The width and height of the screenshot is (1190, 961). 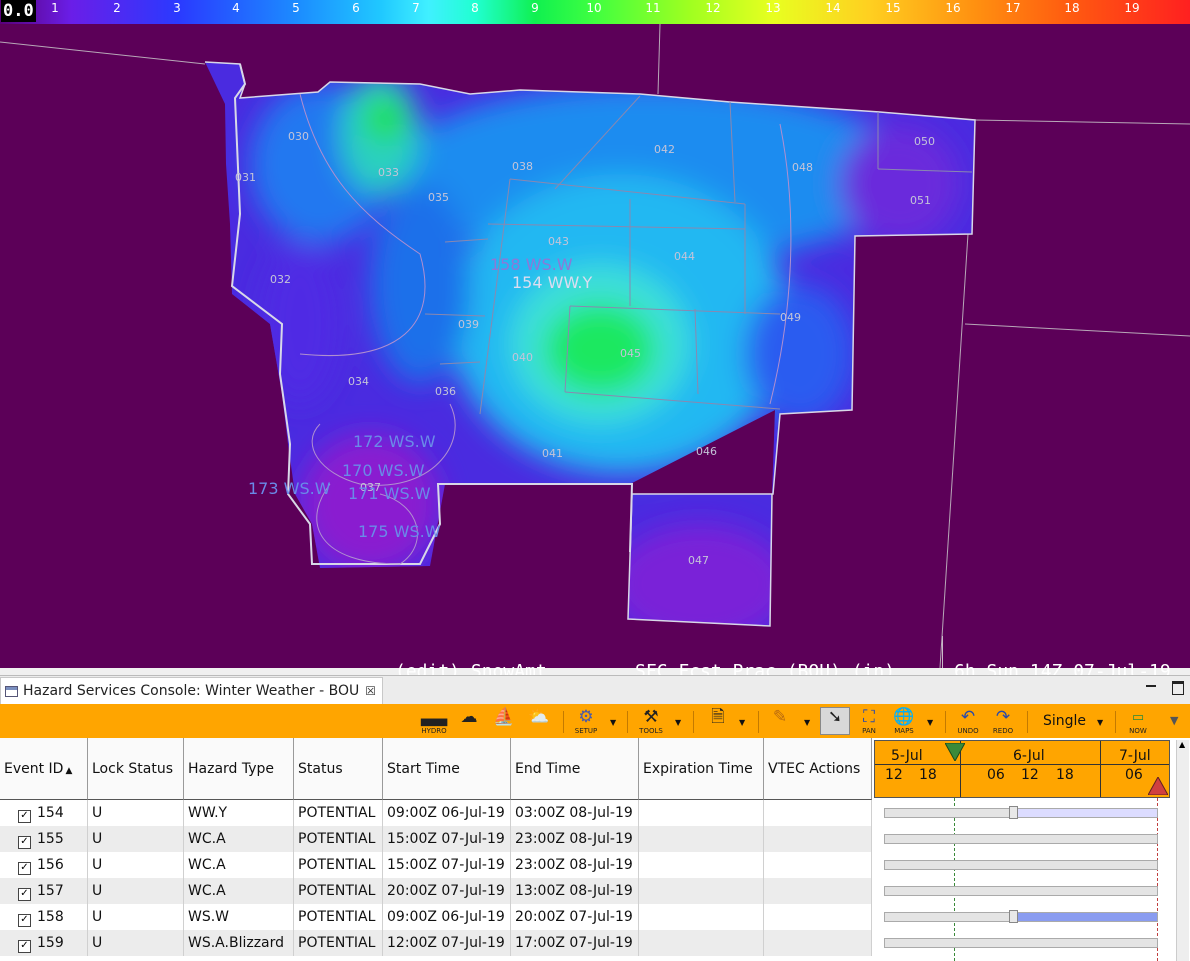 I want to click on colorbar-tick-label: 6, so click(x=356, y=8).